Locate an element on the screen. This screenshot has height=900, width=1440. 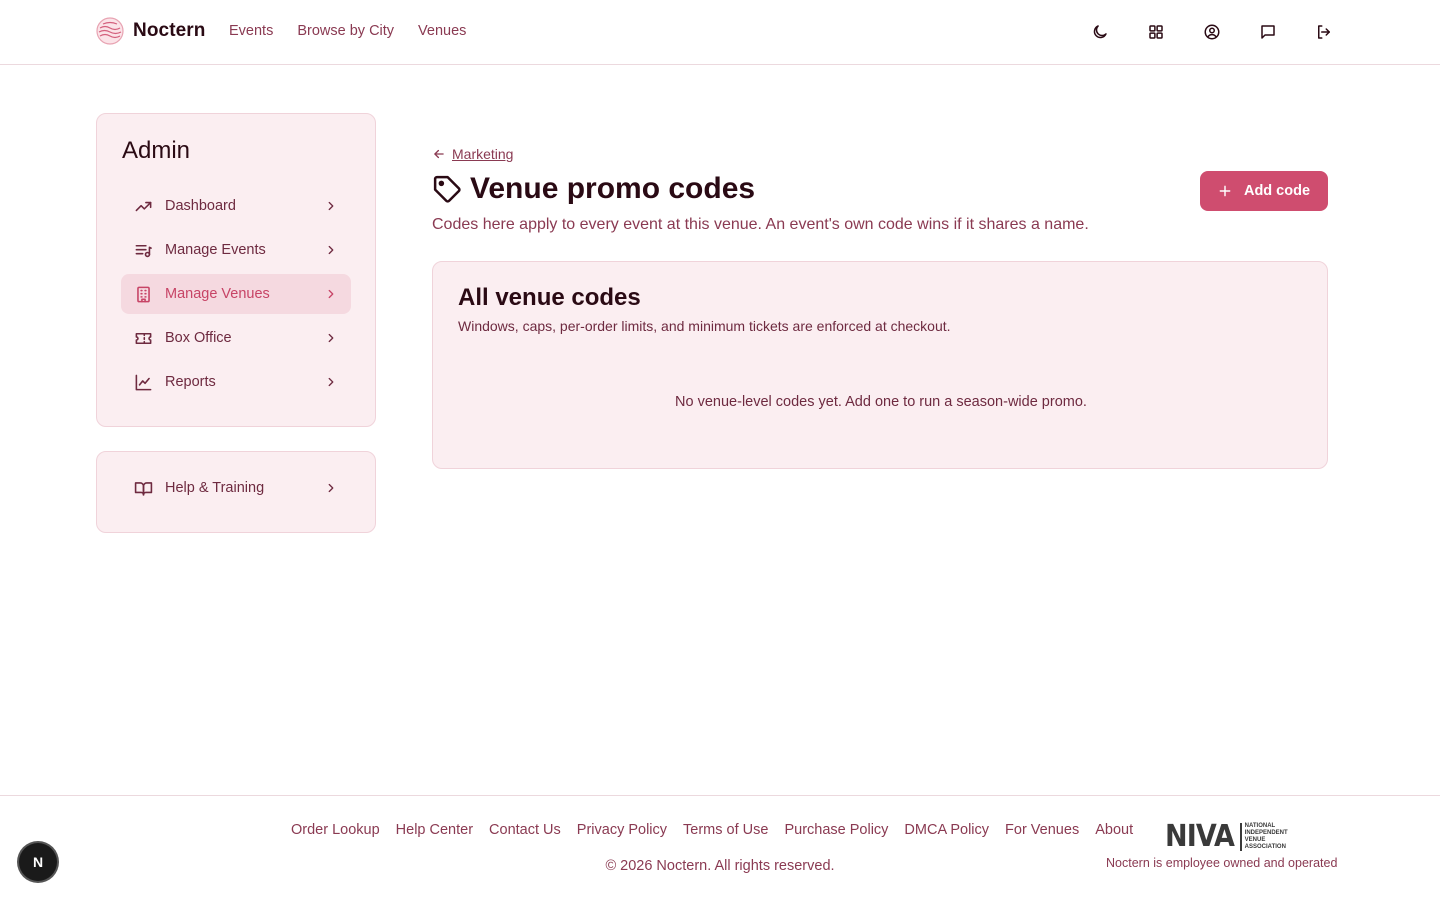
footer-link-privacy-policy: Privacy Policy is located at coordinates (622, 830).